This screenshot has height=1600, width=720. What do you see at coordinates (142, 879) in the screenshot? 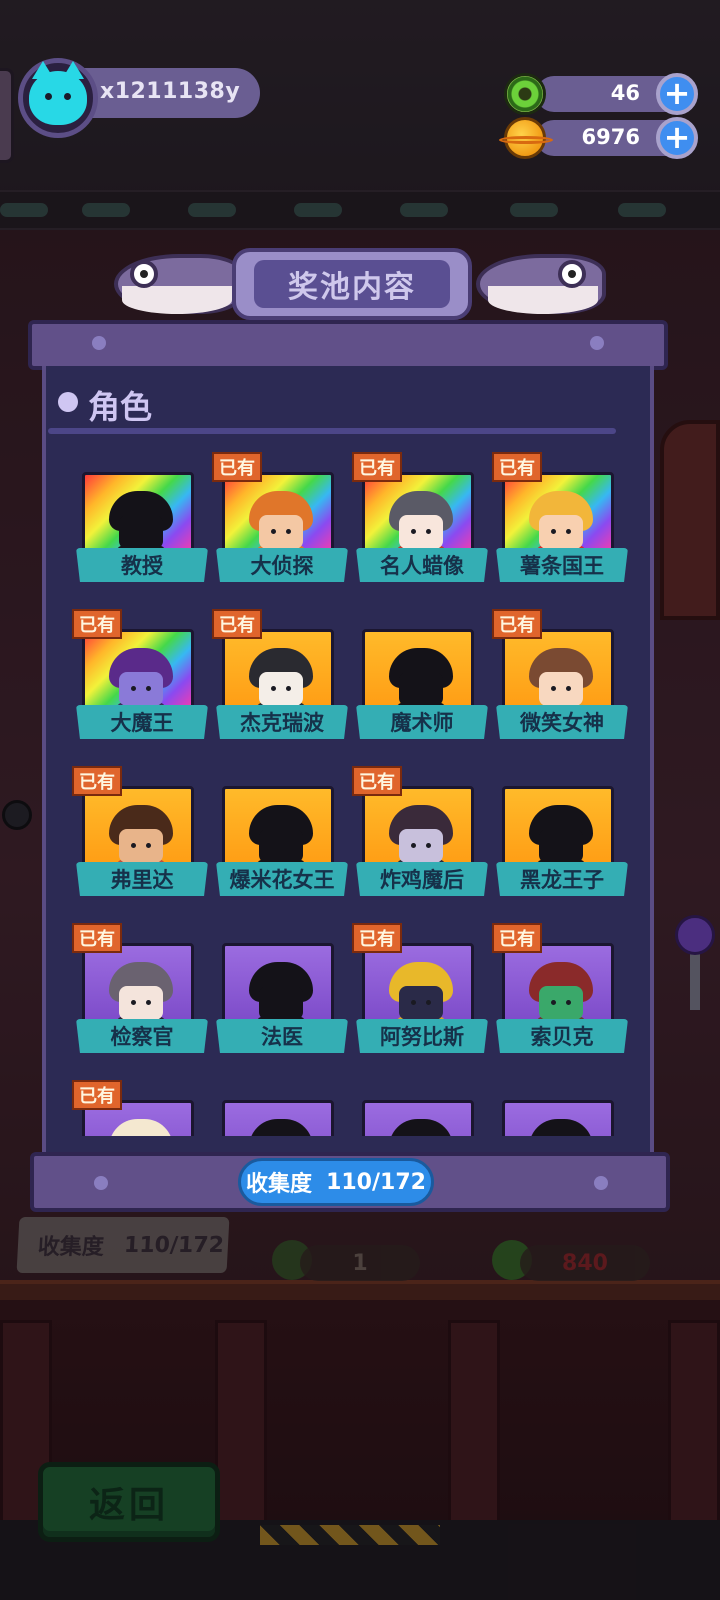
I see `character-name: 弗里达` at bounding box center [142, 879].